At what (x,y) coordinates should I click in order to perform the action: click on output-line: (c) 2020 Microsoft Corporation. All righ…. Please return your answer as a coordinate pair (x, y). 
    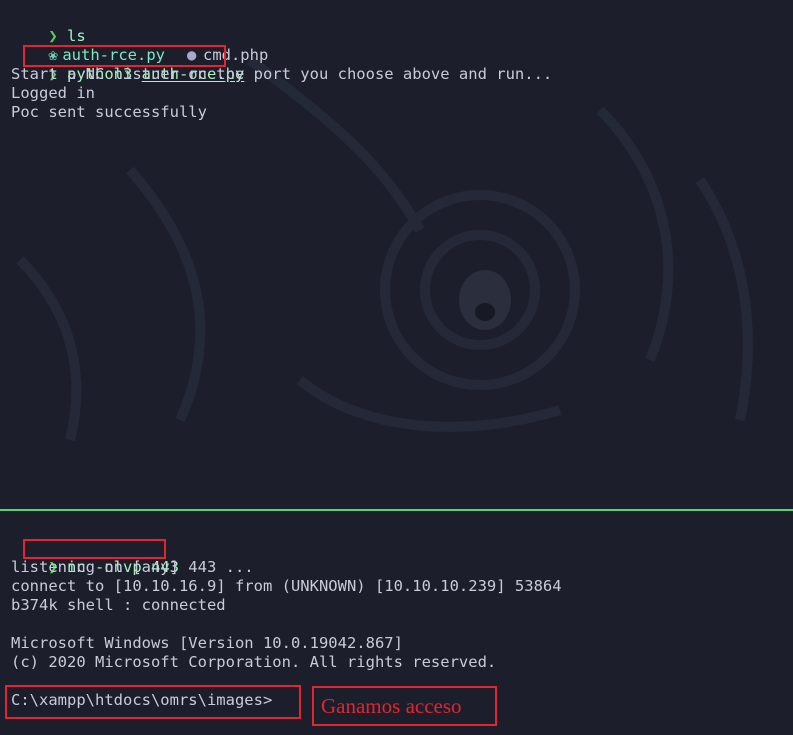
    Looking at the image, I should click on (254, 662).